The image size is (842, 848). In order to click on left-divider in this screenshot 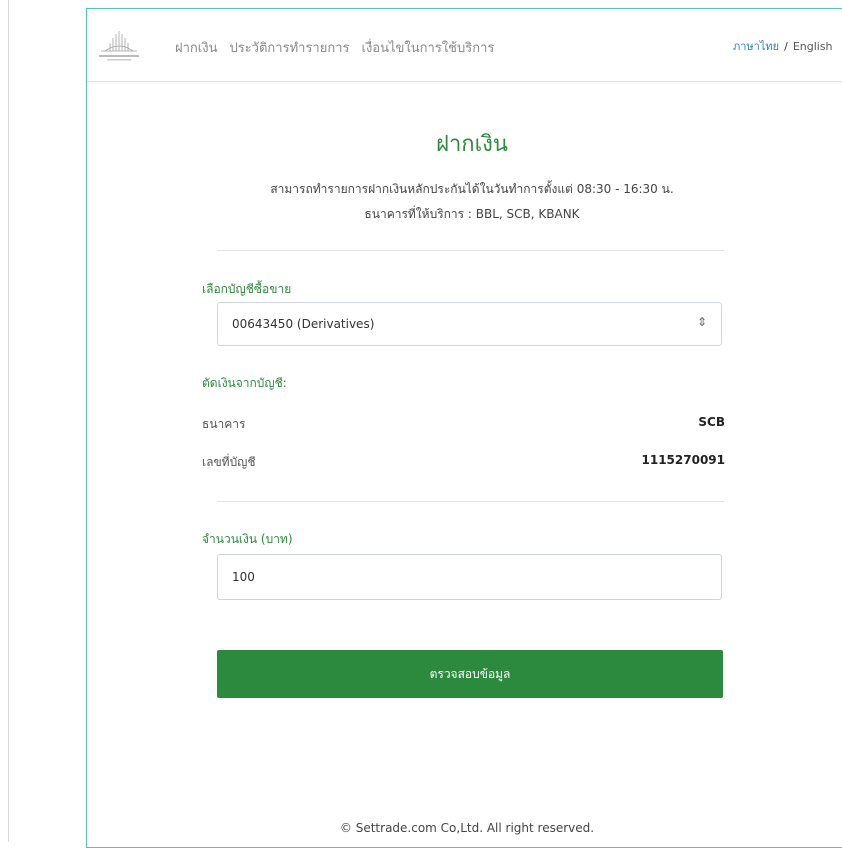, I will do `click(8, 421)`.